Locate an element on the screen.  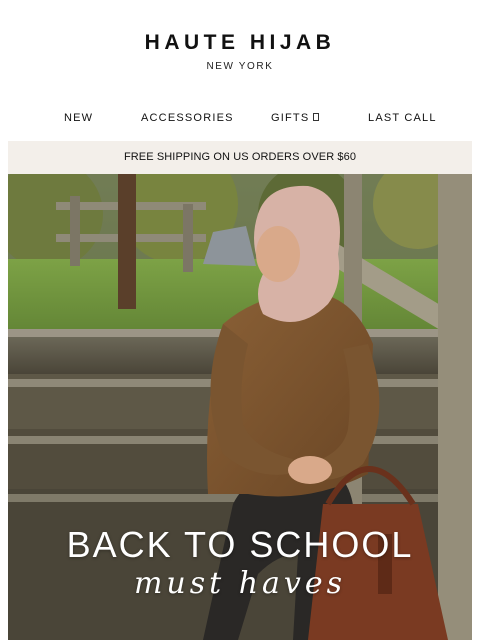
hero-title: BACK TO SCHOOL is located at coordinates (240, 544).